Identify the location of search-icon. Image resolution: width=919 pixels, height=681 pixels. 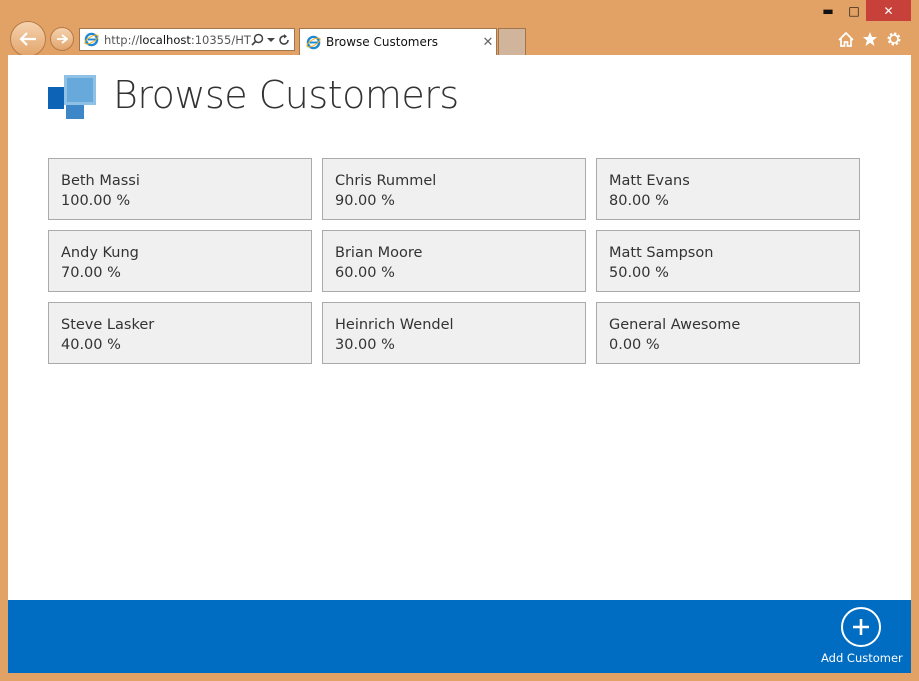
(257, 39).